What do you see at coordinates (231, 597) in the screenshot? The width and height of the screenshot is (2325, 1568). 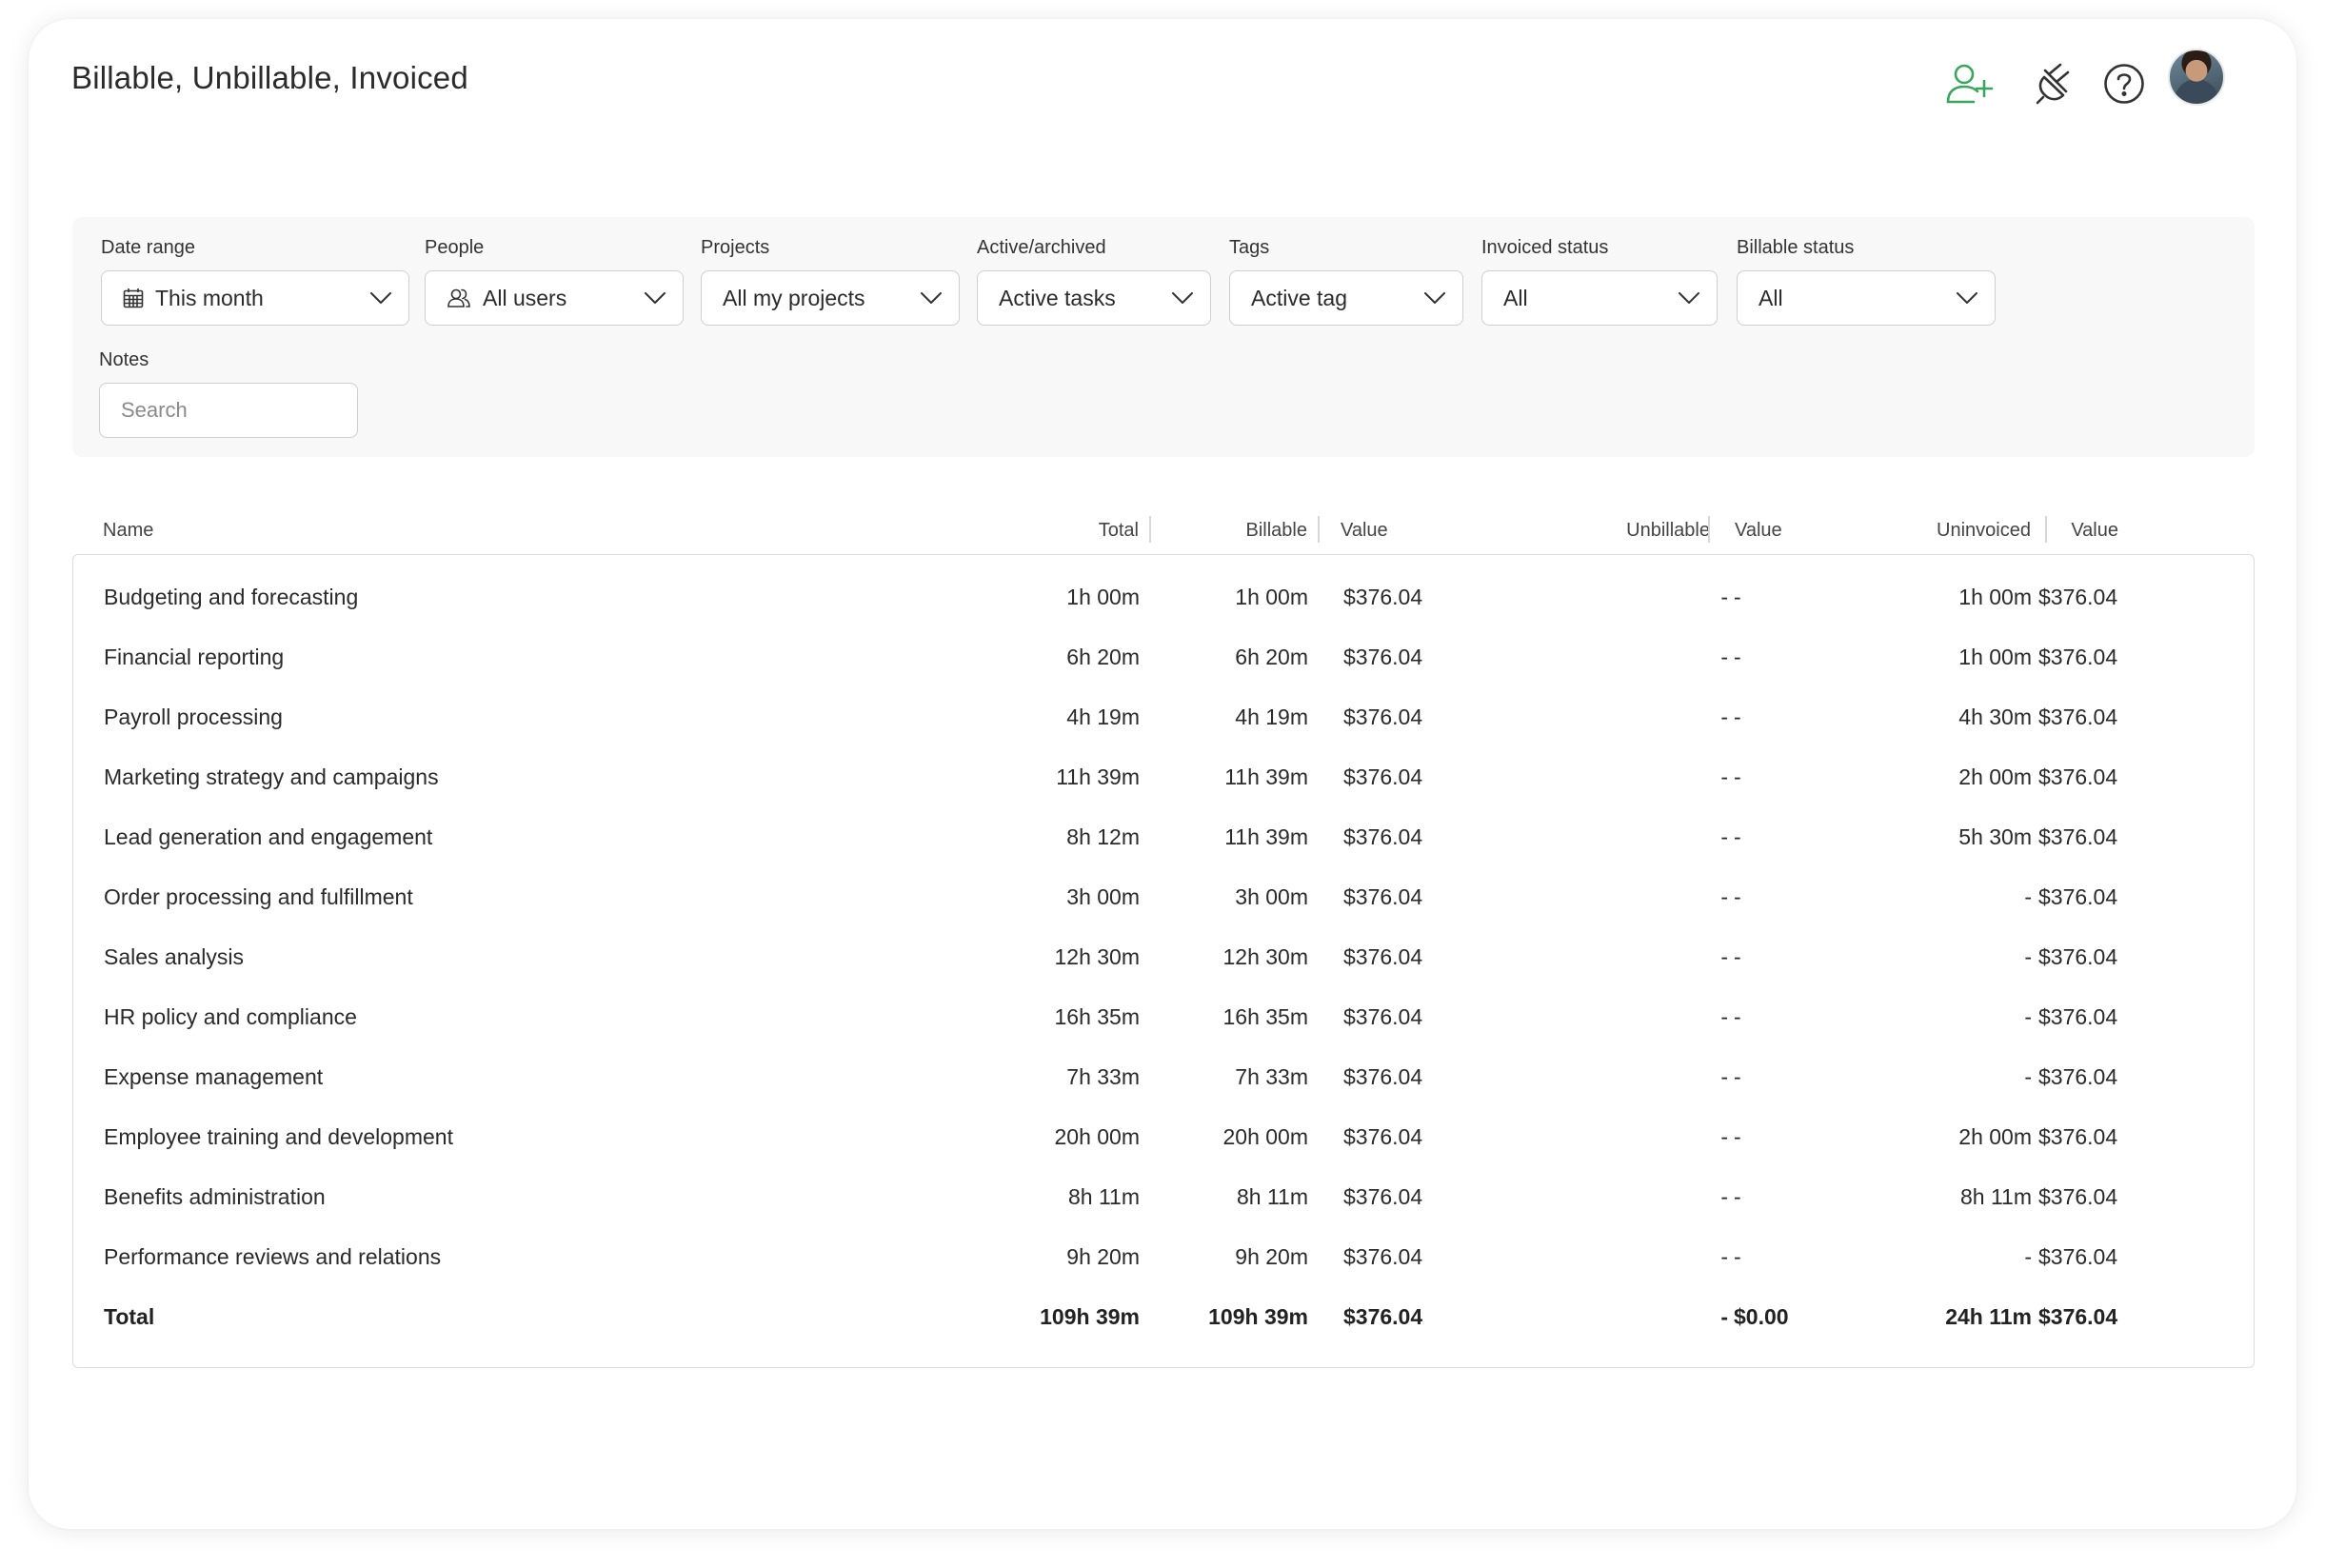 I see `cell-name: Budgeting and forecasting` at bounding box center [231, 597].